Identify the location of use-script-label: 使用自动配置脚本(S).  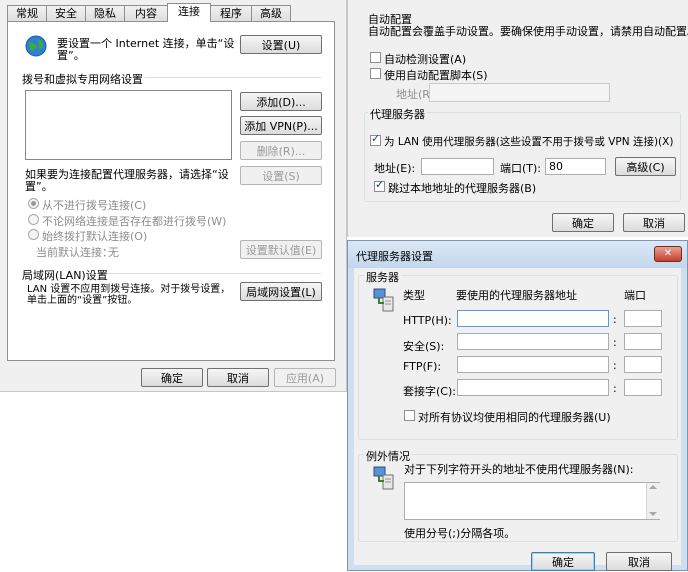
(436, 75).